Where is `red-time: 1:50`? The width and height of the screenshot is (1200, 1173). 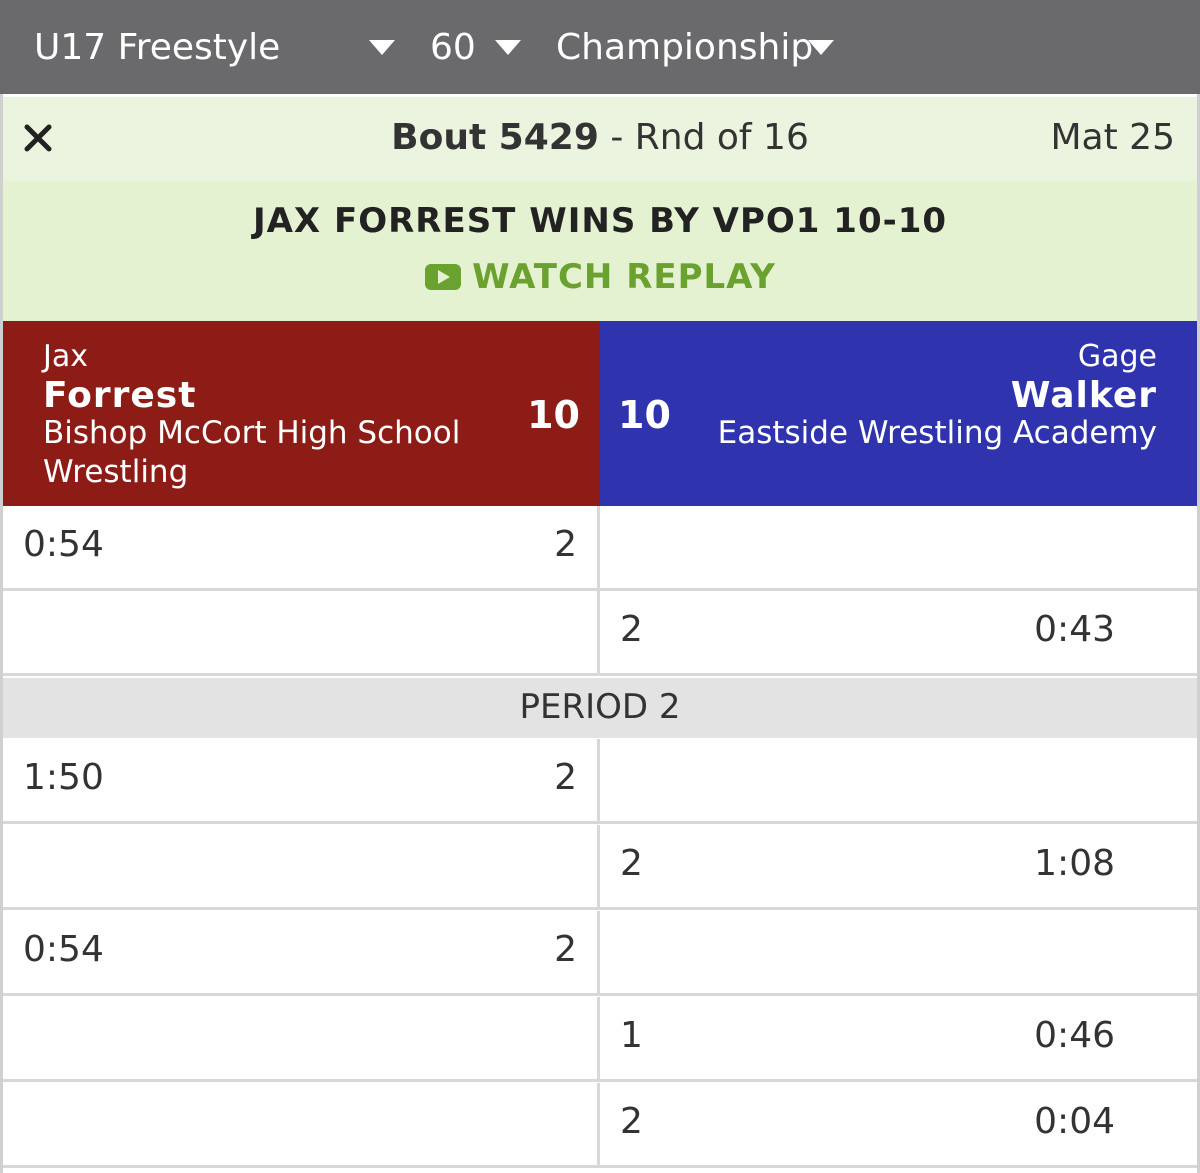
red-time: 1:50 is located at coordinates (63, 777).